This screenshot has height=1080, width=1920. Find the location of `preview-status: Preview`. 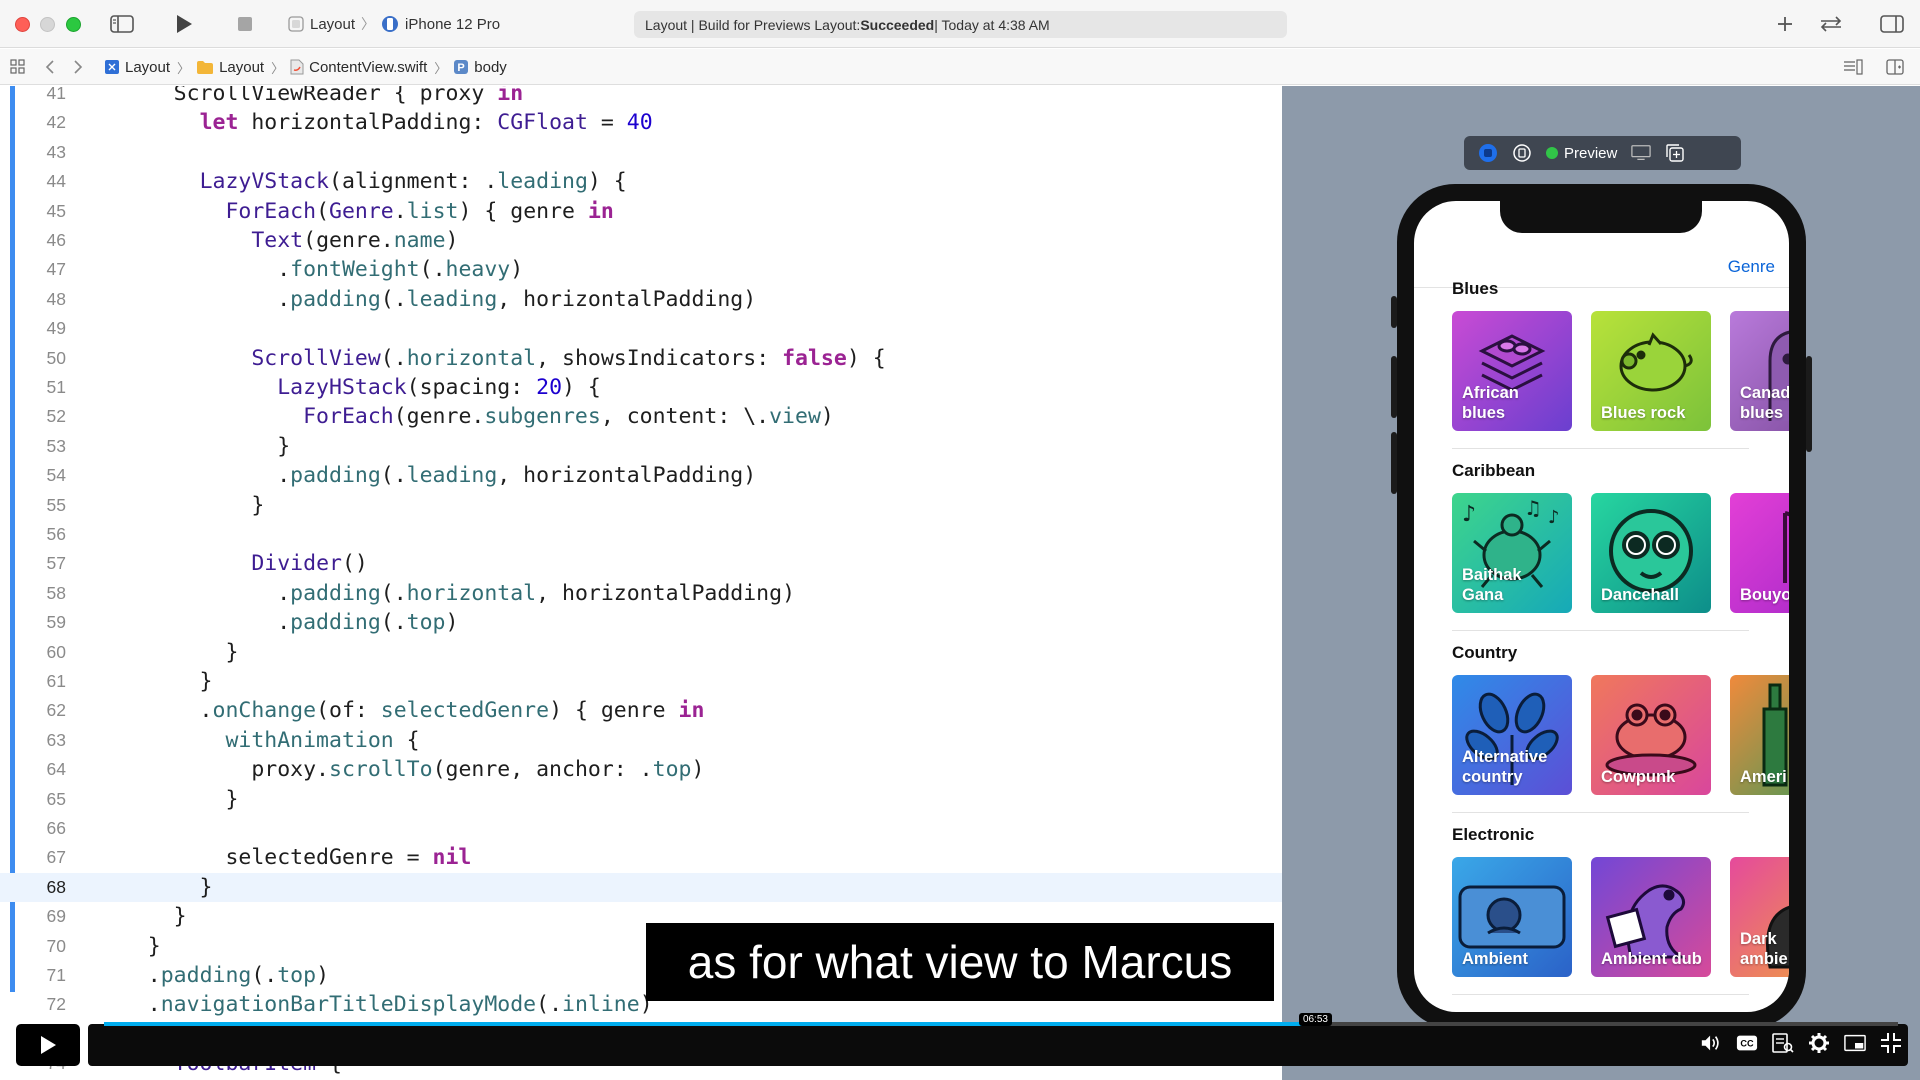

preview-status: Preview is located at coordinates (1581, 153).